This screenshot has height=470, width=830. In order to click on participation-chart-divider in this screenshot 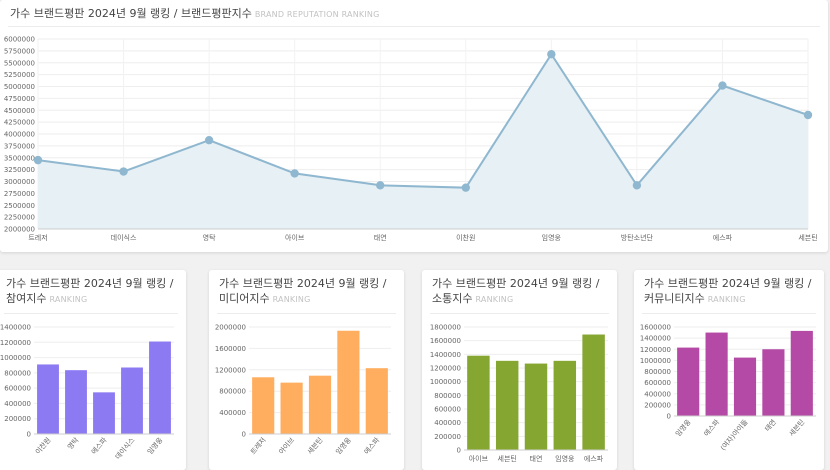, I will do `click(91, 313)`.